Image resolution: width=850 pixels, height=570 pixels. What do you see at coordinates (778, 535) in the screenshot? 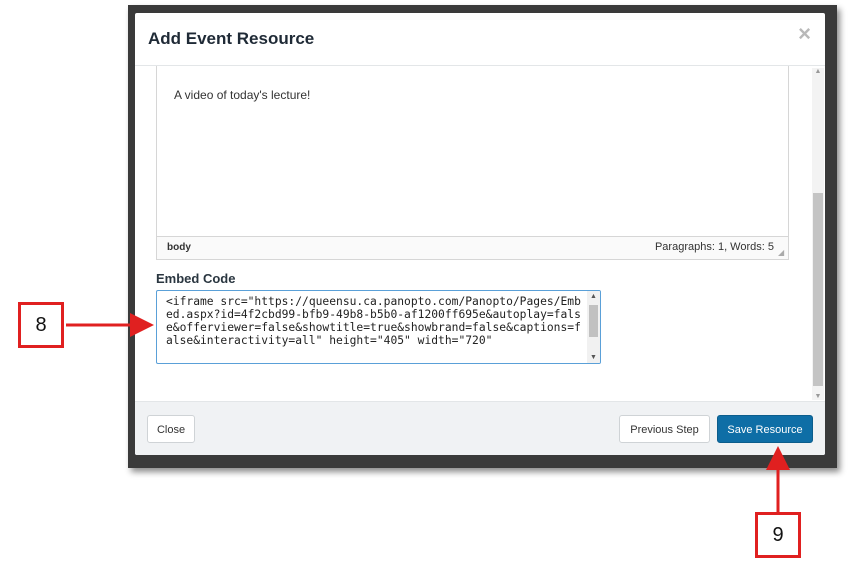
I see `callout-9: 9` at bounding box center [778, 535].